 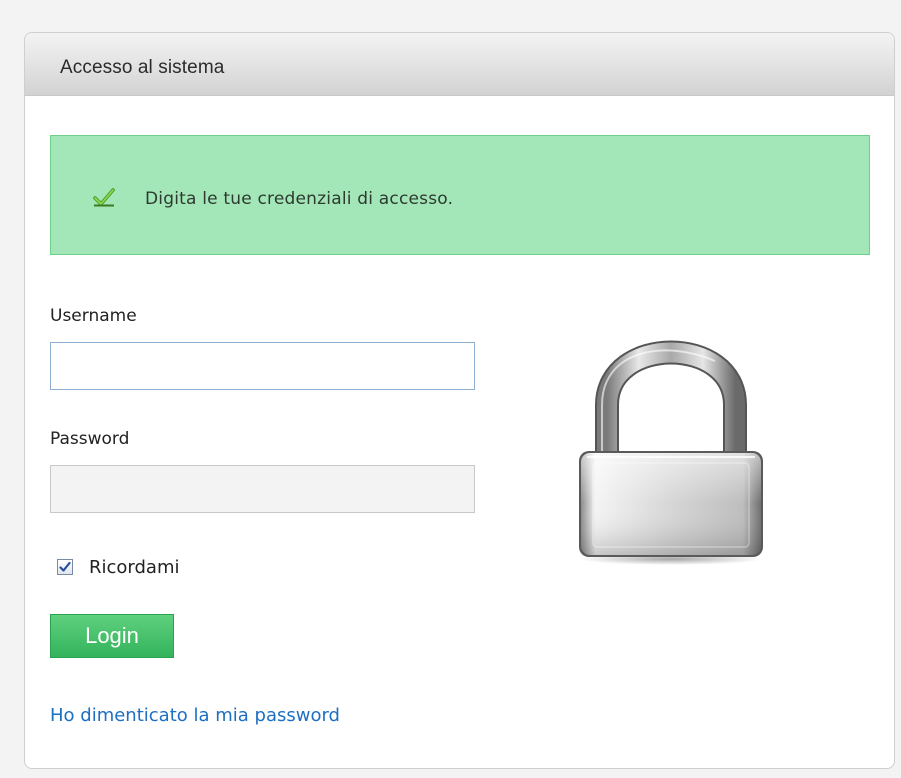 I want to click on login-button: Login, so click(x=112, y=636).